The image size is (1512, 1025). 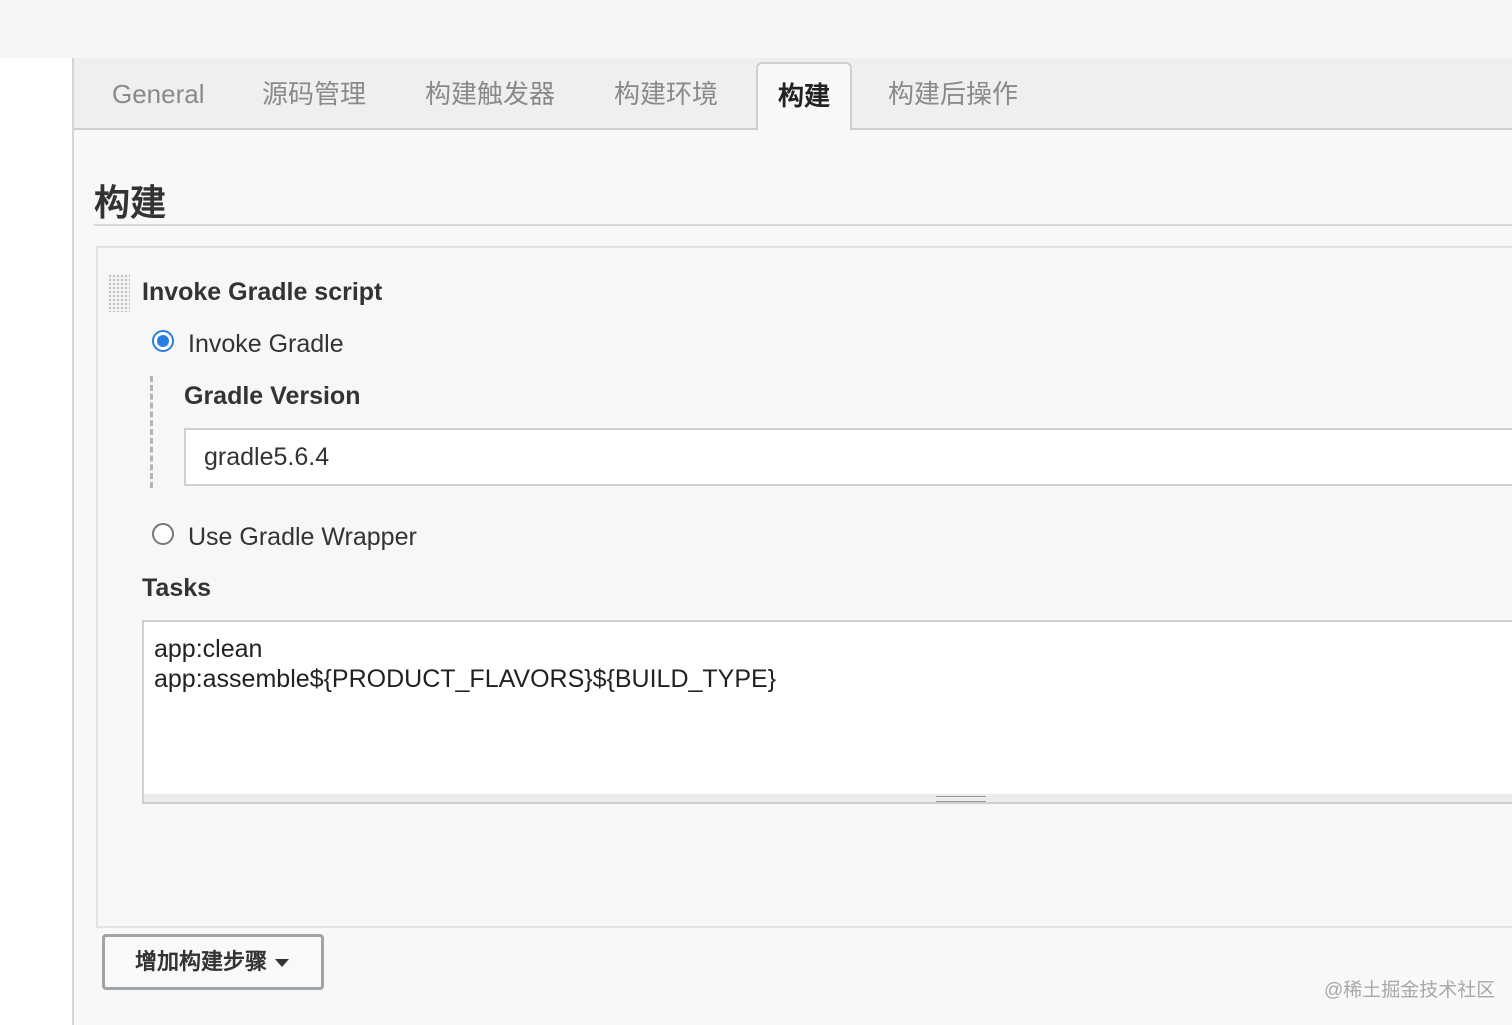 I want to click on gradle-version-label: Gradle Version, so click(x=272, y=396).